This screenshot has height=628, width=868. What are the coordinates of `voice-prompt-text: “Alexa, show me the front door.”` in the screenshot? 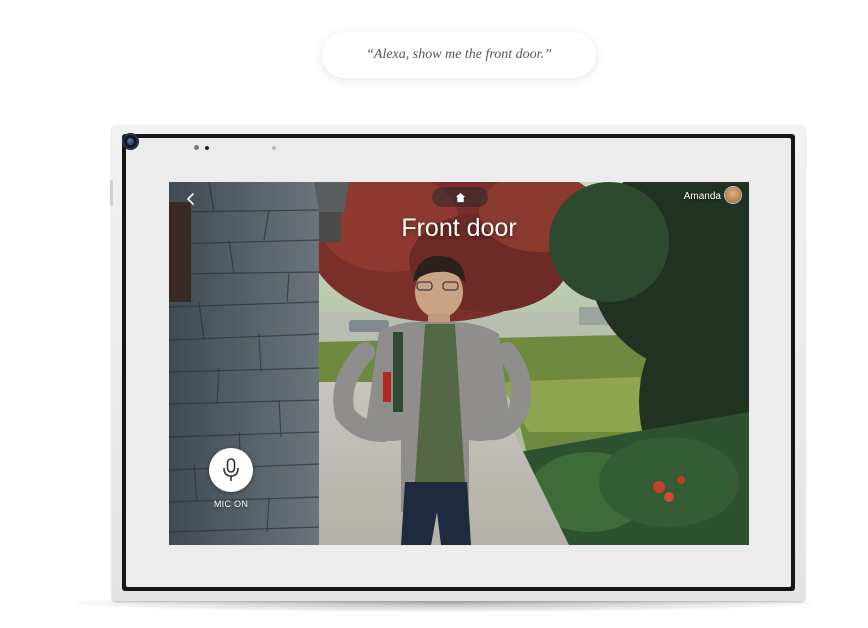 It's located at (459, 54).